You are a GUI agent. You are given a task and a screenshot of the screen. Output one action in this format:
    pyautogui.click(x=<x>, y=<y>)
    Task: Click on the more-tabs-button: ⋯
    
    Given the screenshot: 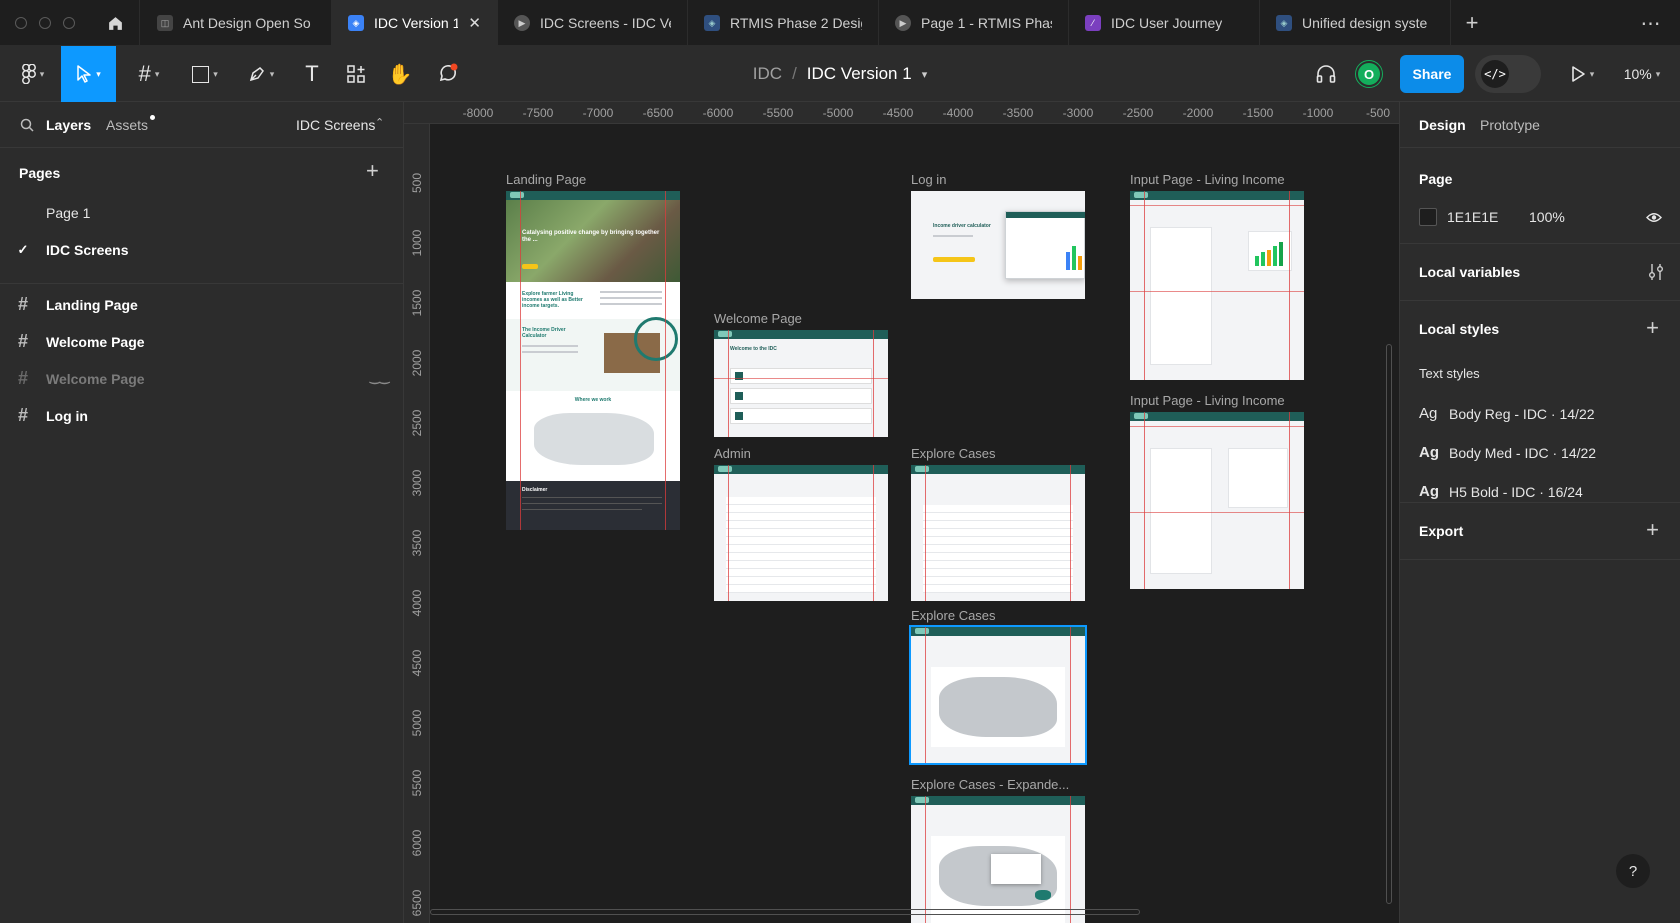 What is the action you would take?
    pyautogui.click(x=1651, y=23)
    